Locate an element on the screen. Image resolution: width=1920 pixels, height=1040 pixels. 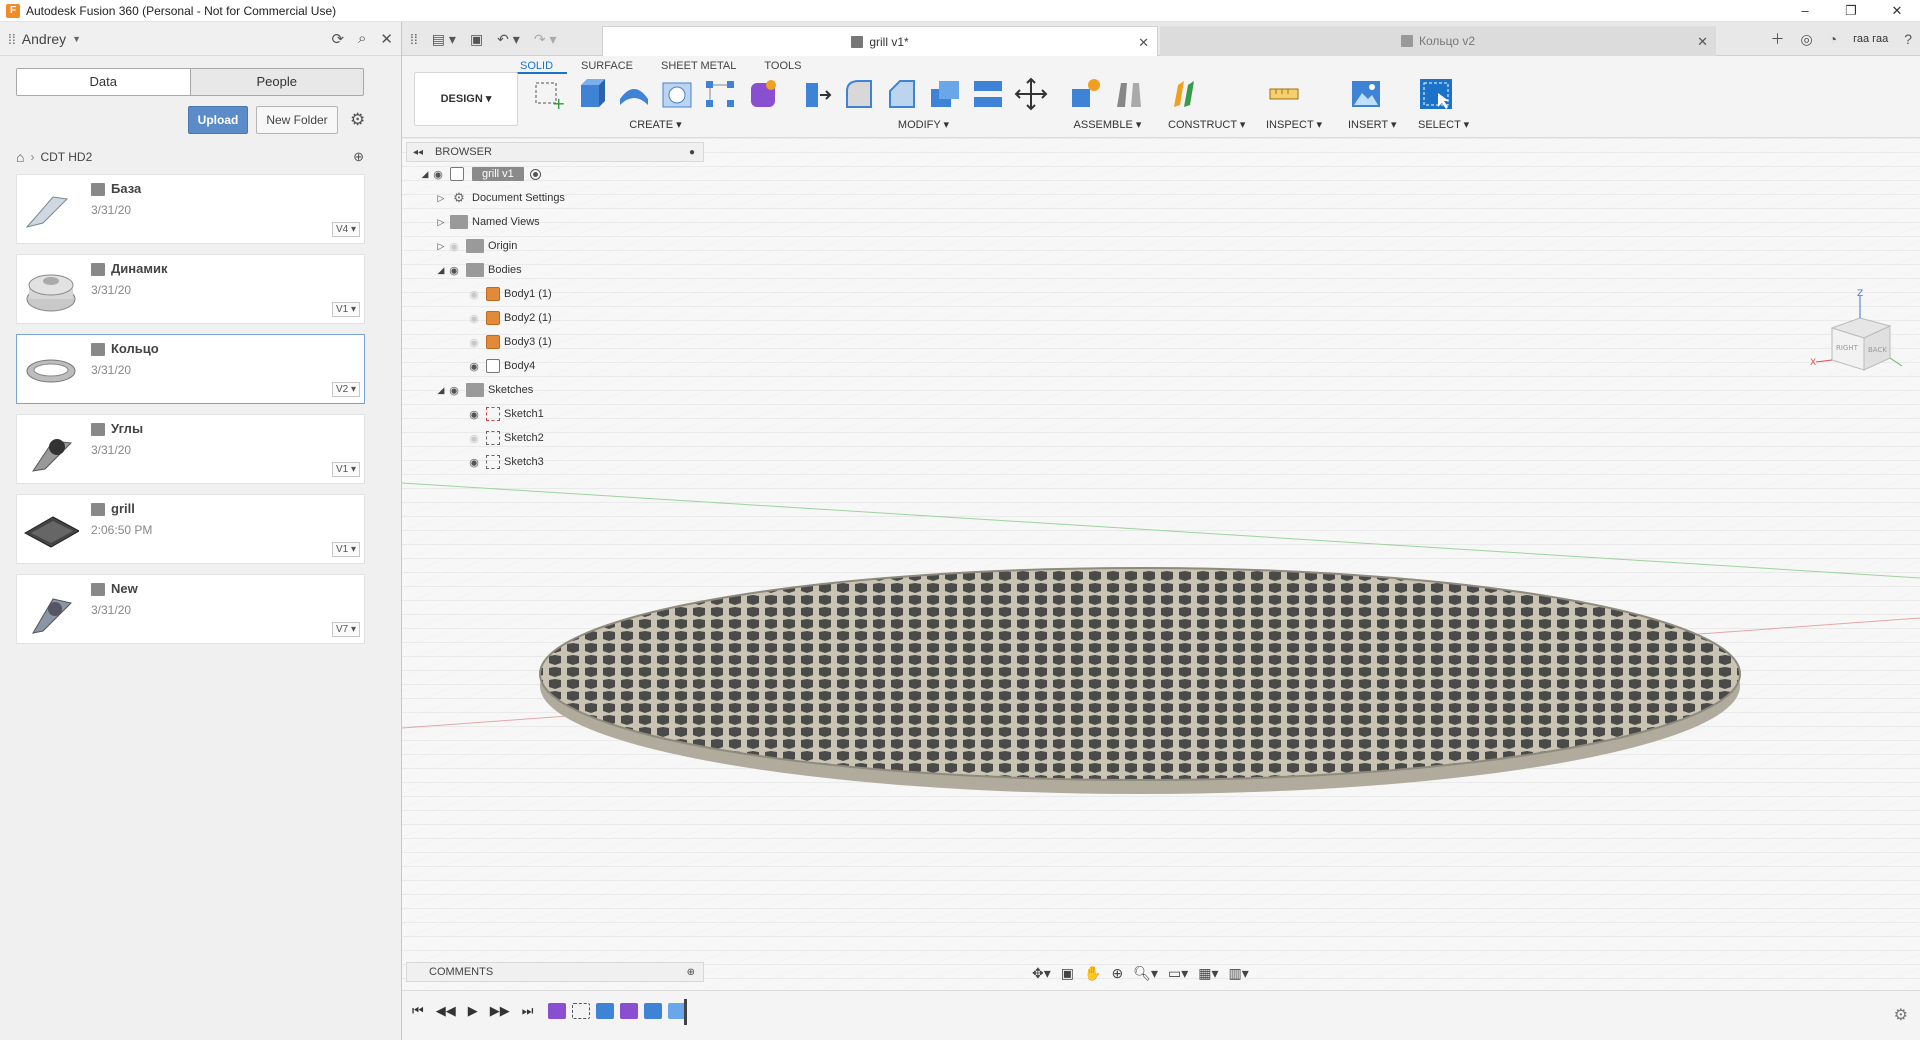
close-window-button: ✕ is located at coordinates (1897, 11).